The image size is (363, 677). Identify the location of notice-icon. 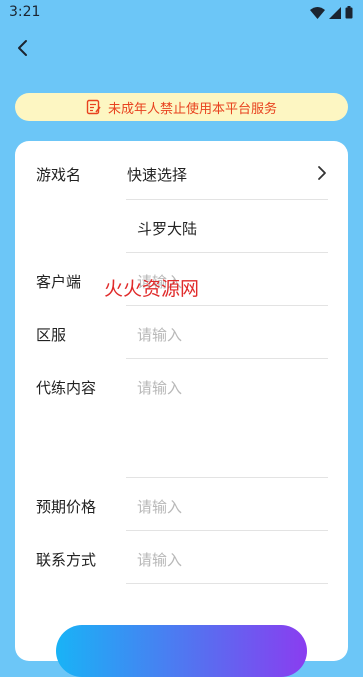
(93, 107).